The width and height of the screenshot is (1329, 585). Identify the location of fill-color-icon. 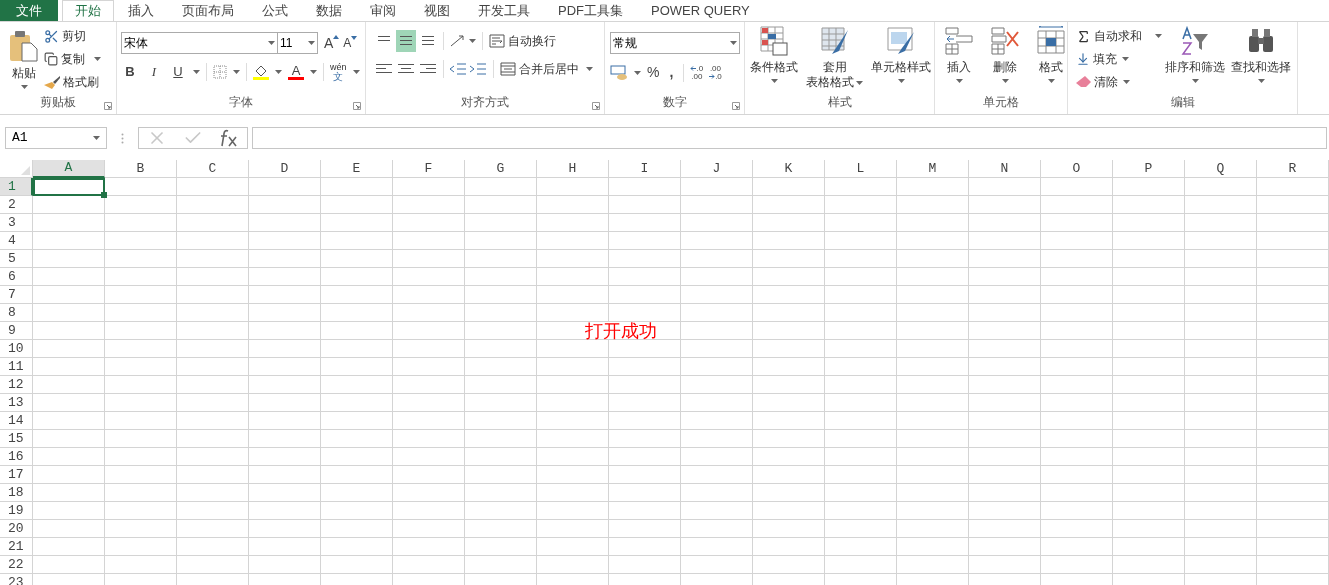
(261, 71).